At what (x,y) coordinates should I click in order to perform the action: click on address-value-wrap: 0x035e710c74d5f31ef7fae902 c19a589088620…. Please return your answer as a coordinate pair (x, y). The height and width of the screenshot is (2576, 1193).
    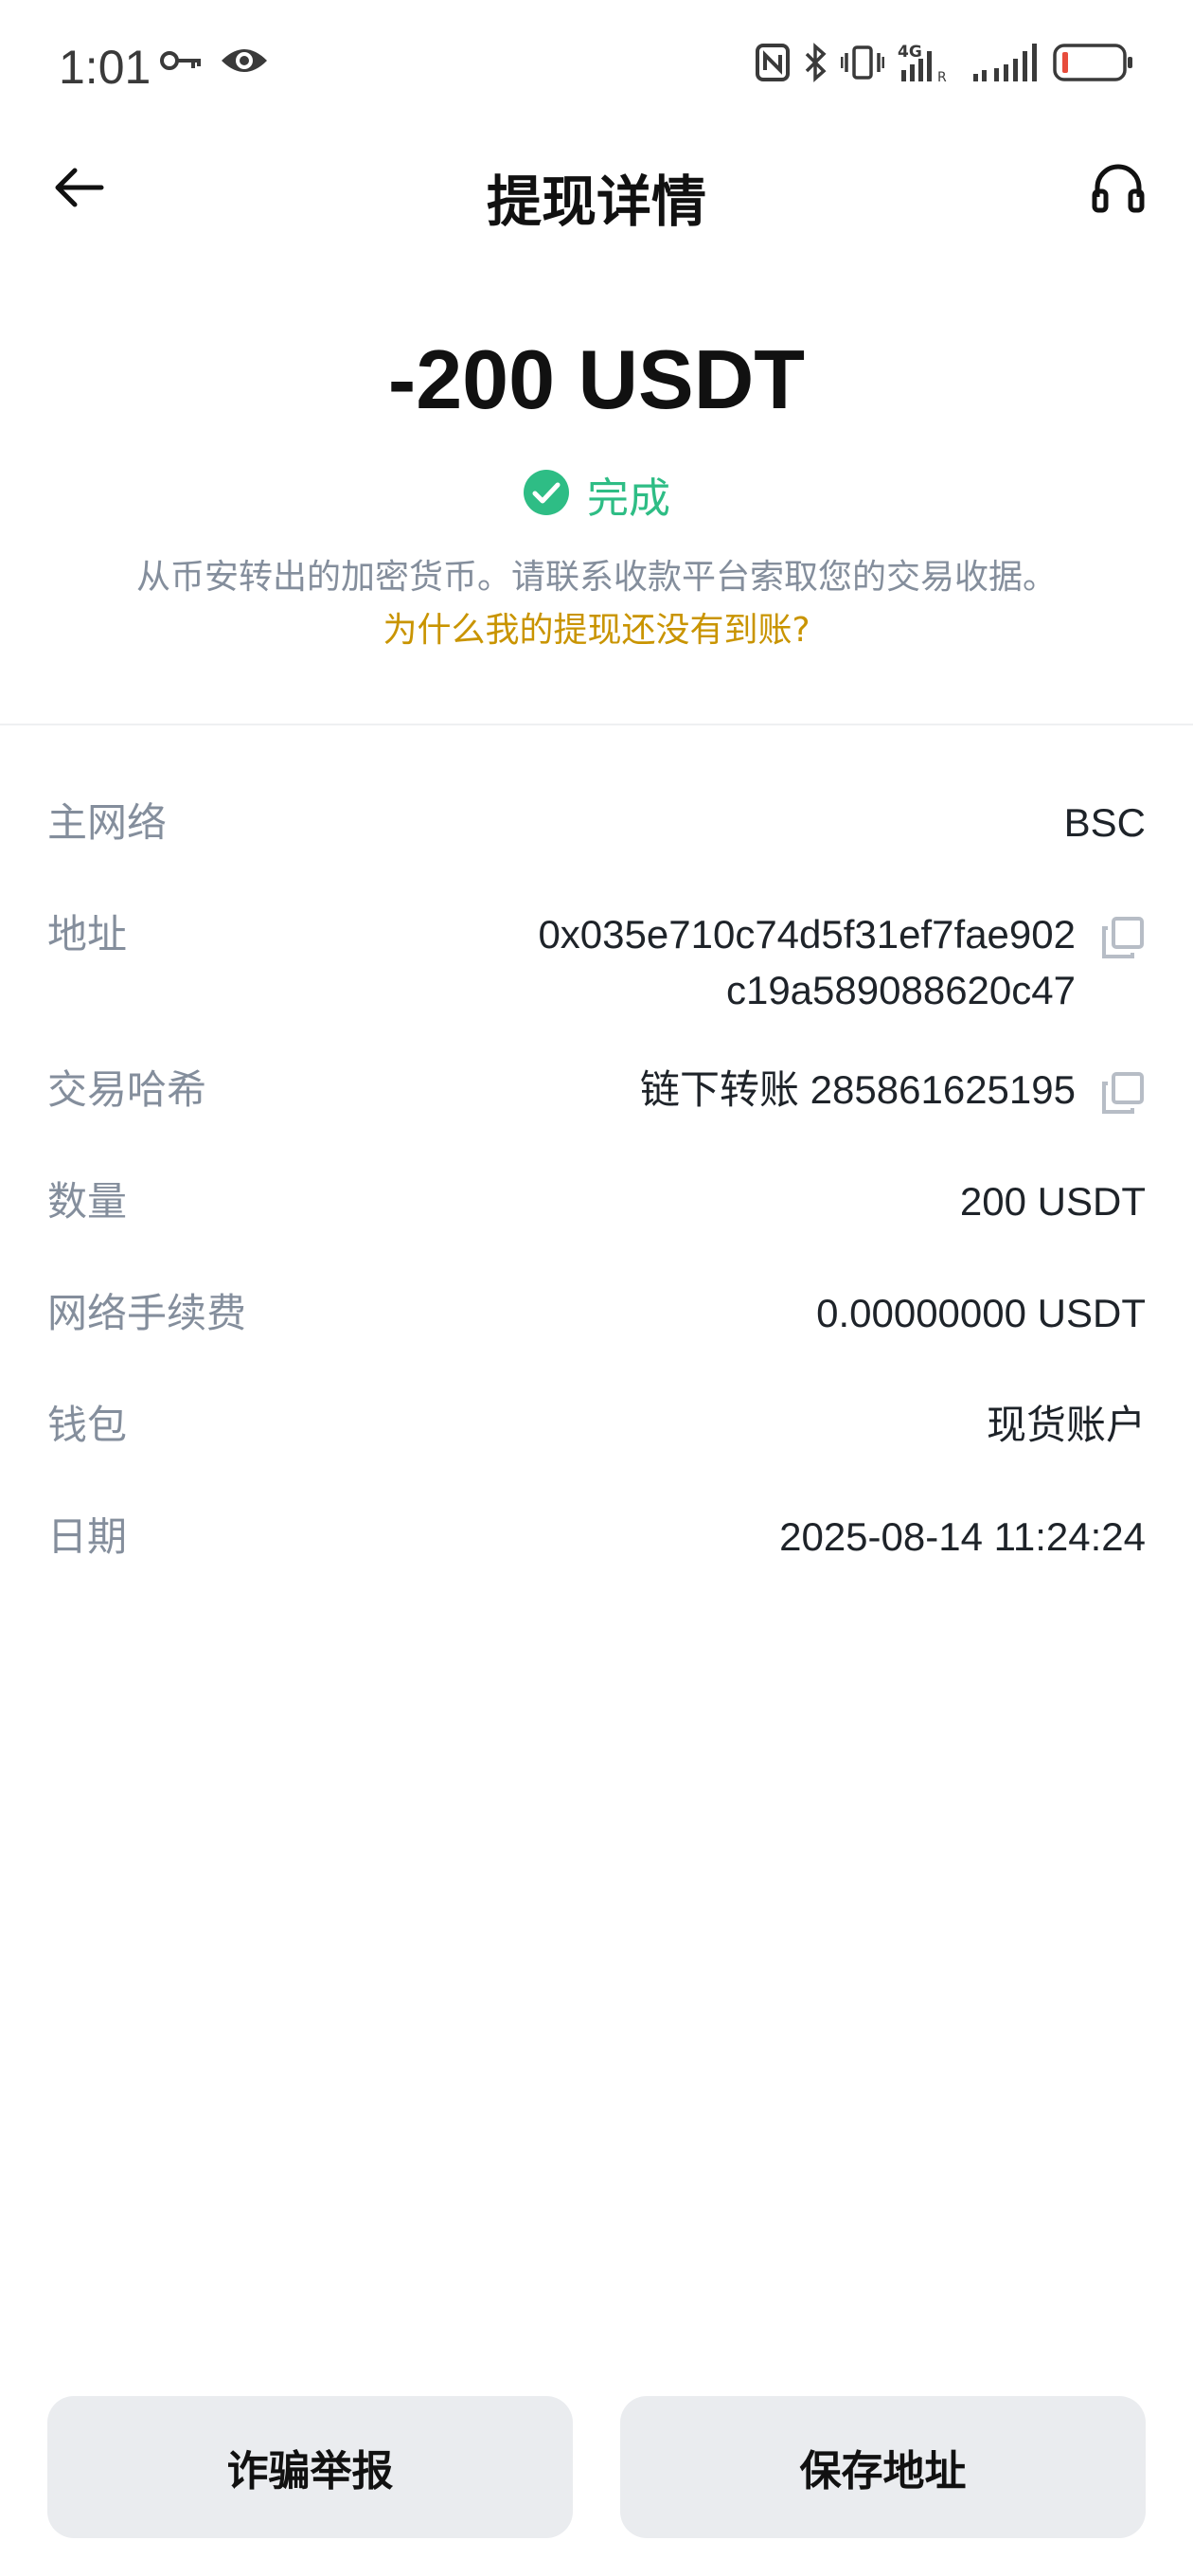
    Looking at the image, I should click on (842, 963).